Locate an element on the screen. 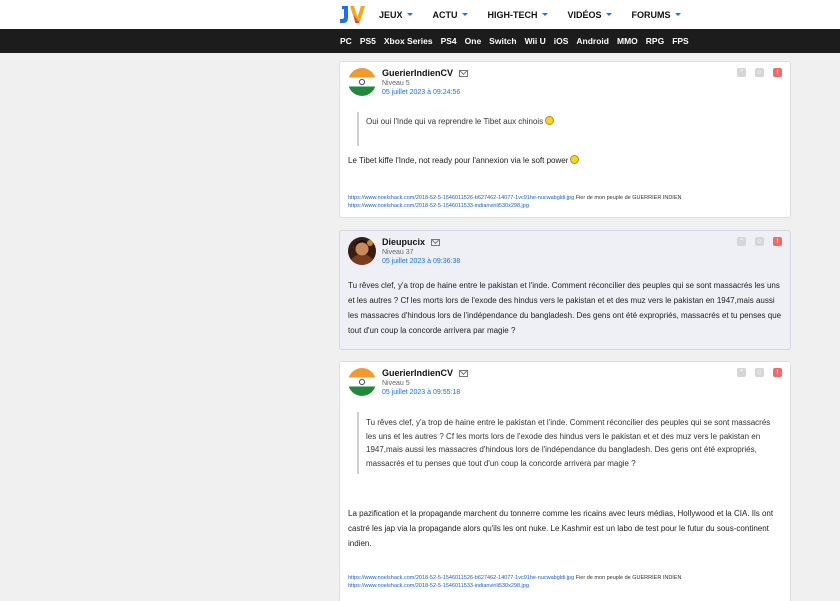 The width and height of the screenshot is (840, 601). user-avatar-image is located at coordinates (362, 251).